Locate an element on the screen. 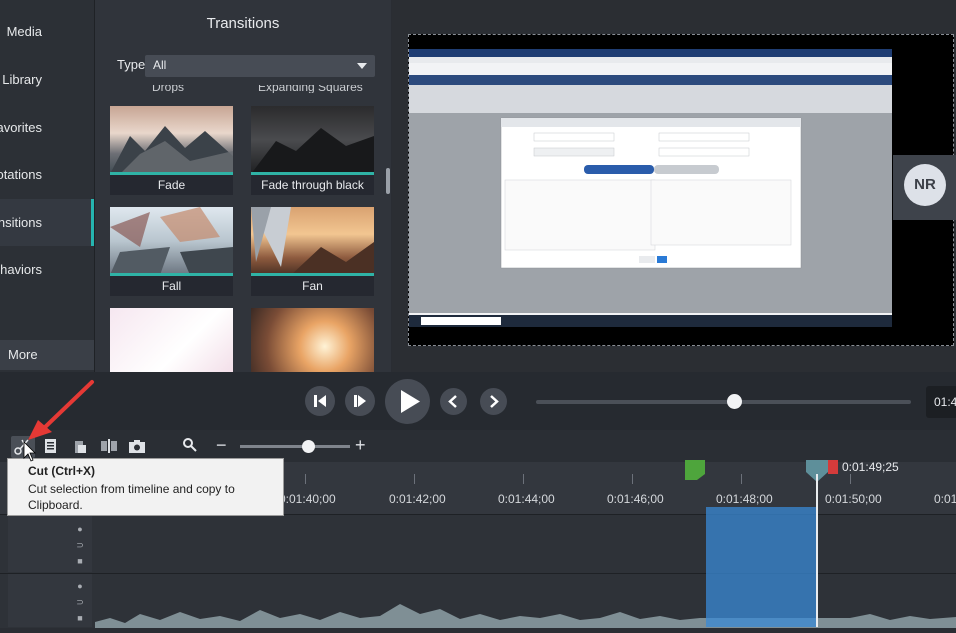 This screenshot has height=633, width=956. tick-label: 0:01:50;00 is located at coordinates (853, 499).